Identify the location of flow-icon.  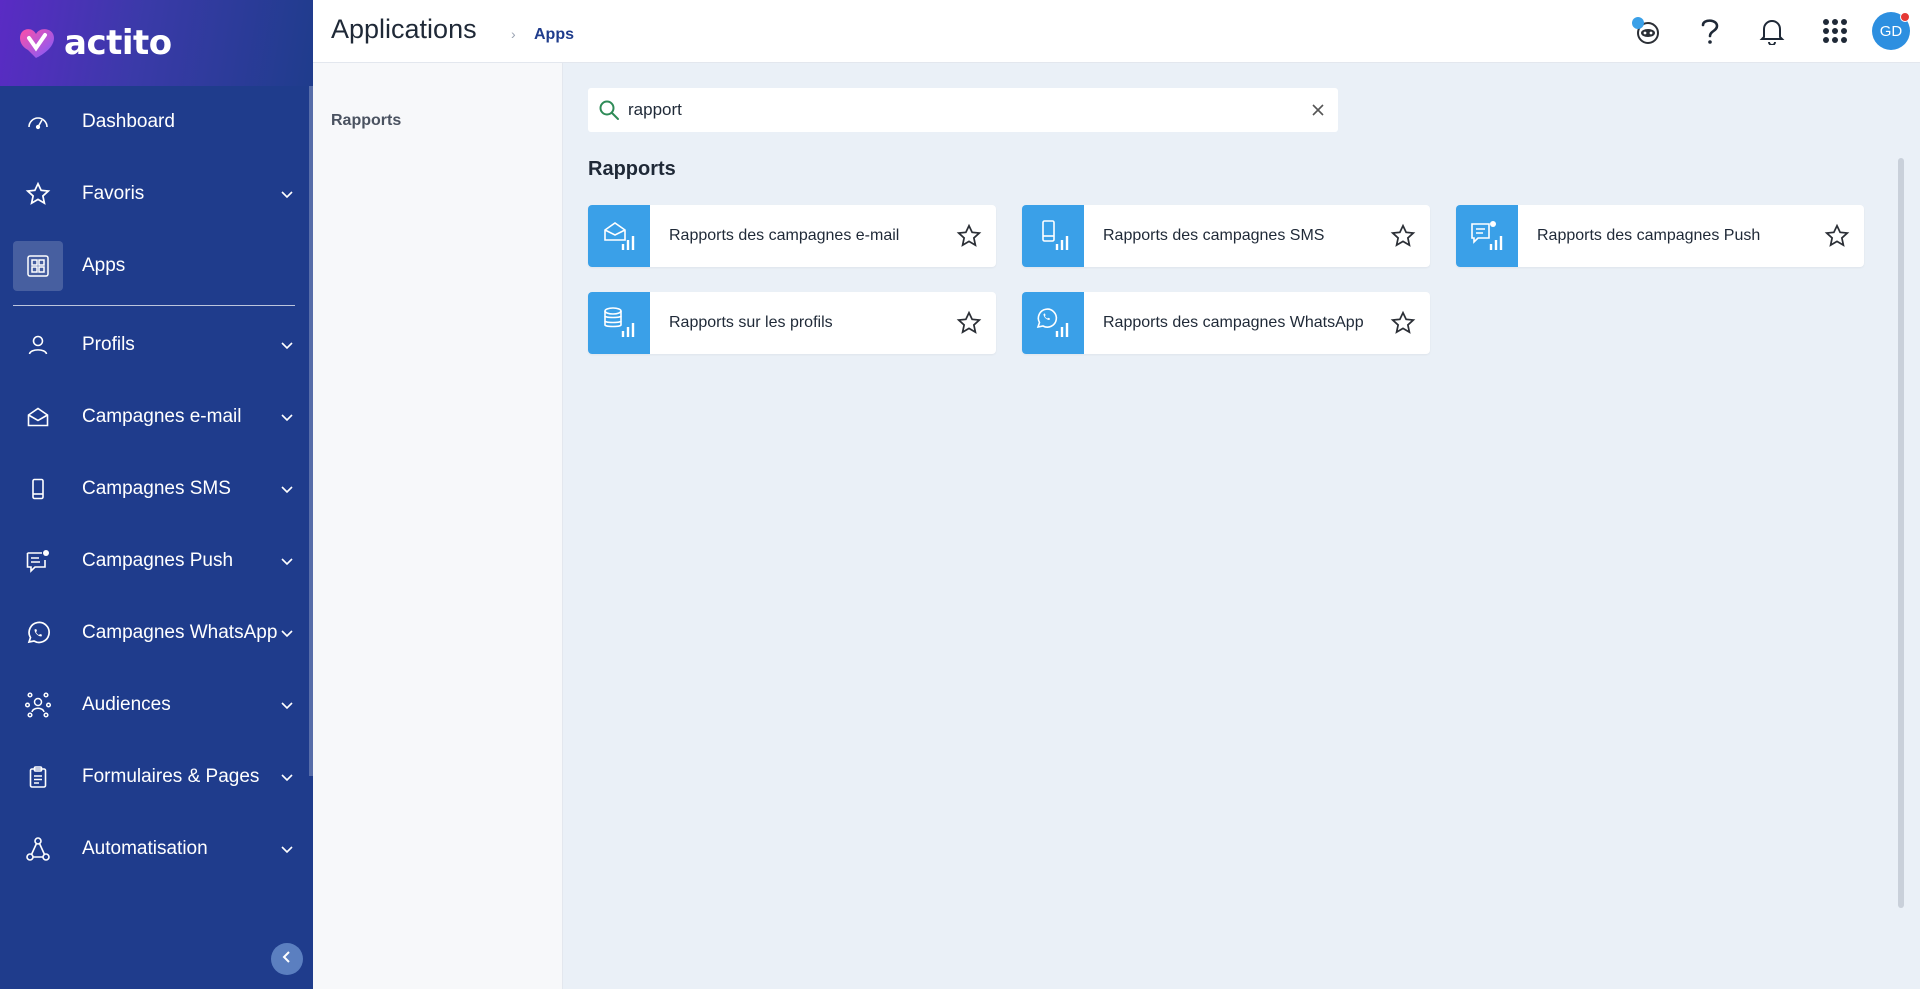
(38, 849).